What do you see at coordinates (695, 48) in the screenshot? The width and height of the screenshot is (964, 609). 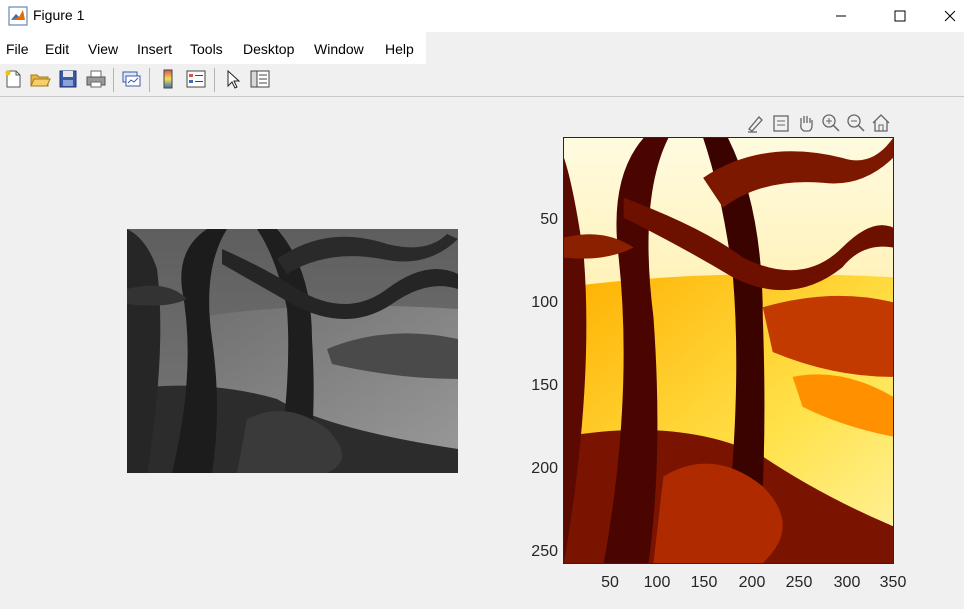 I see `menu-bar-filler` at bounding box center [695, 48].